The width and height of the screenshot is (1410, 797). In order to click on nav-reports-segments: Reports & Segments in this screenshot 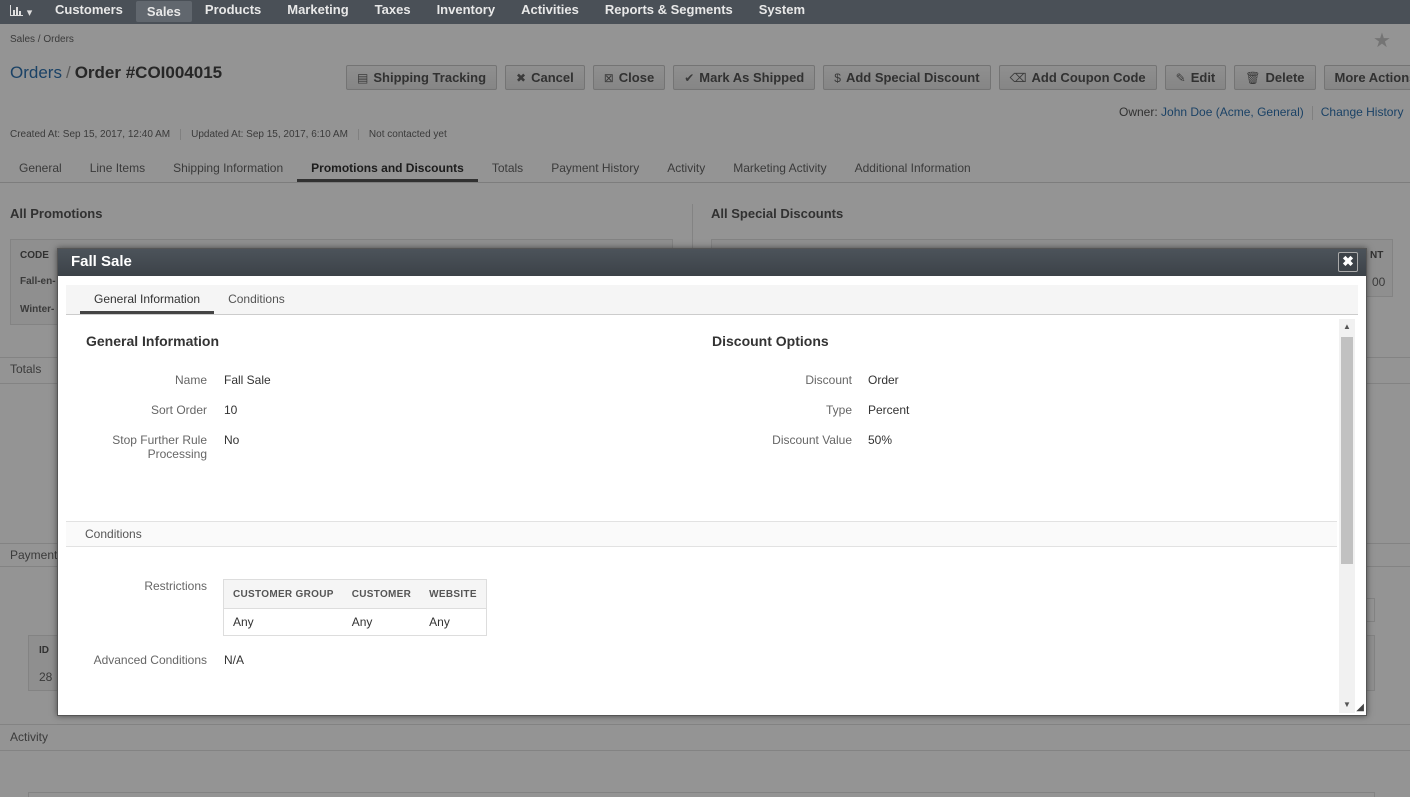, I will do `click(669, 12)`.